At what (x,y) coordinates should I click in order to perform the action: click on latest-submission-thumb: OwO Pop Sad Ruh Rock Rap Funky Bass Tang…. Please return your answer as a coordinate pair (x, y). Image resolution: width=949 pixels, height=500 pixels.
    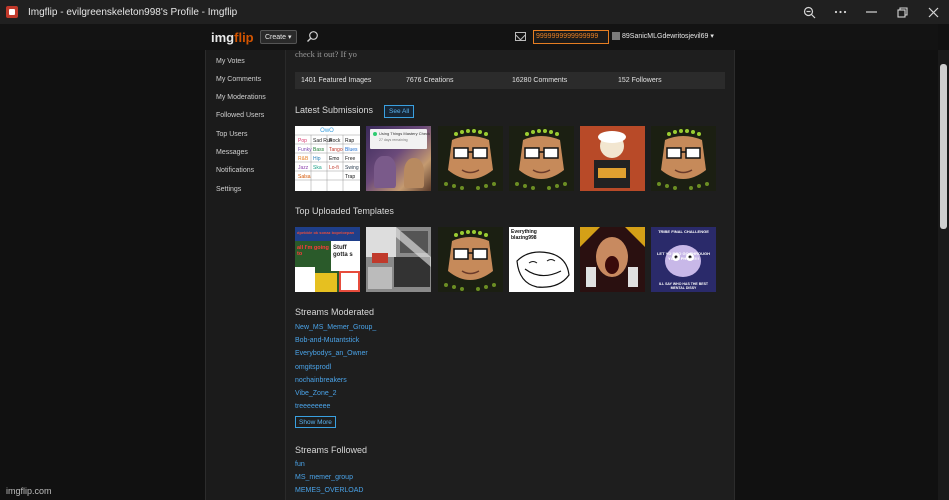
    Looking at the image, I should click on (327, 158).